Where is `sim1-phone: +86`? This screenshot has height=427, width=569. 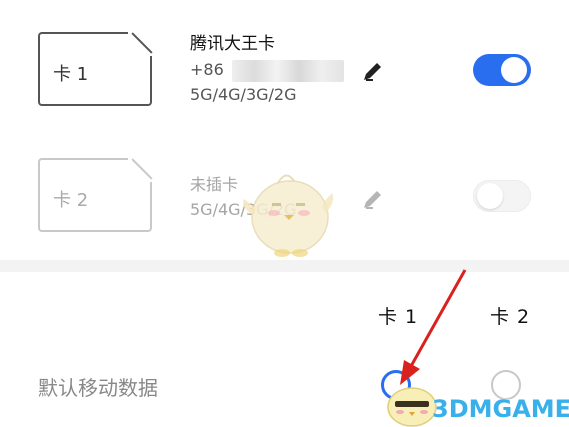 sim1-phone: +86 is located at coordinates (267, 69).